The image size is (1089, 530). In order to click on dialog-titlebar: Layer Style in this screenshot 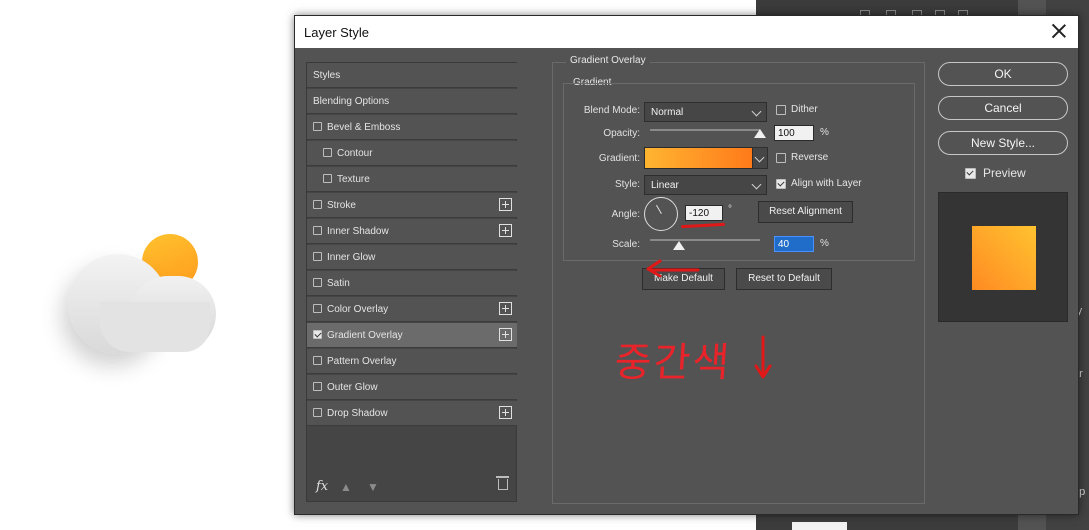, I will do `click(686, 32)`.